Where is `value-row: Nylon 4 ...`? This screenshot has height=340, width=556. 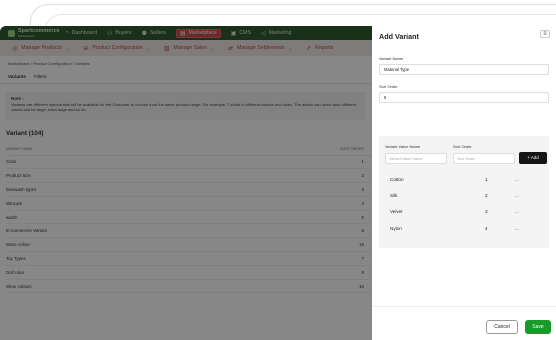
value-row: Nylon 4 ... is located at coordinates (464, 229).